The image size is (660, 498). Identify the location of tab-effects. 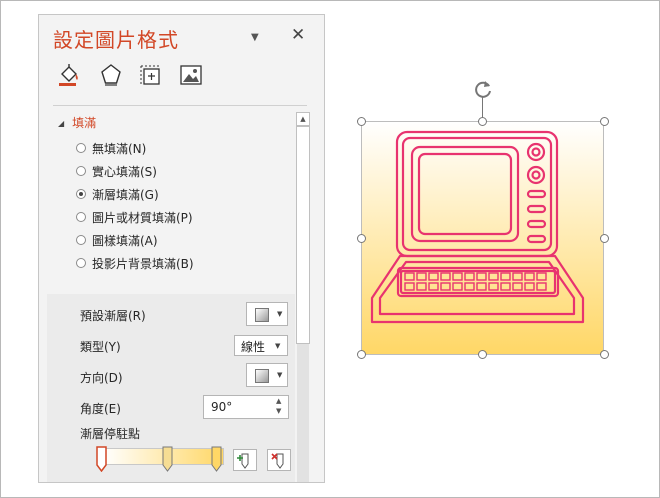
(111, 75).